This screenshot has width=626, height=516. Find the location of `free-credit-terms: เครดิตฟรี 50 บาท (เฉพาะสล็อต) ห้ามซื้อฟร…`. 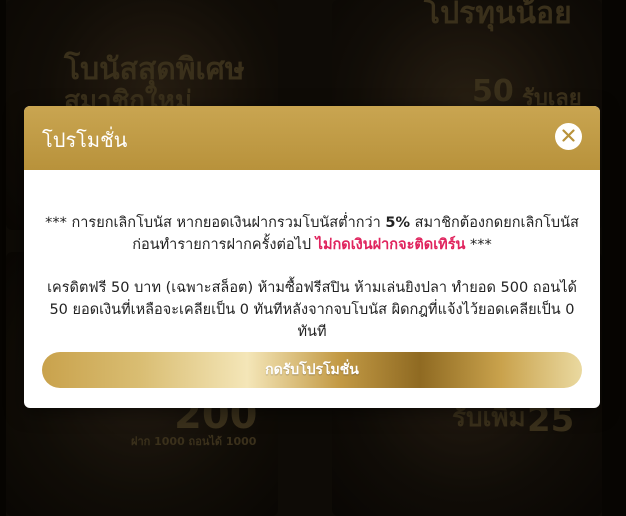

free-credit-terms: เครดิตฟรี 50 บาท (เฉพาะสล็อต) ห้ามซื้อฟร… is located at coordinates (312, 310).